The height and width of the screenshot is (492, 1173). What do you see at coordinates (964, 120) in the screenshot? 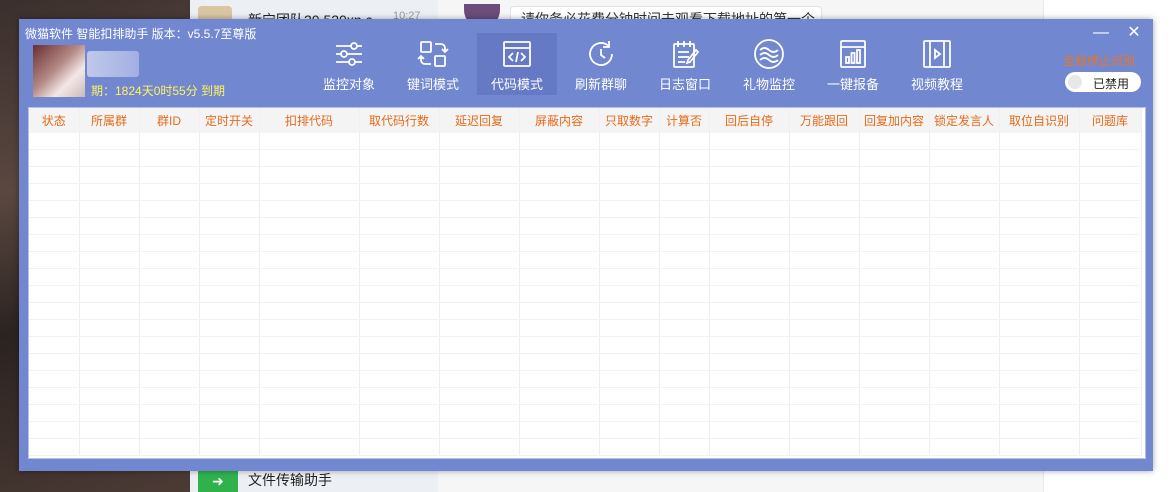
I see `column-header: 锁定发言人` at bounding box center [964, 120].